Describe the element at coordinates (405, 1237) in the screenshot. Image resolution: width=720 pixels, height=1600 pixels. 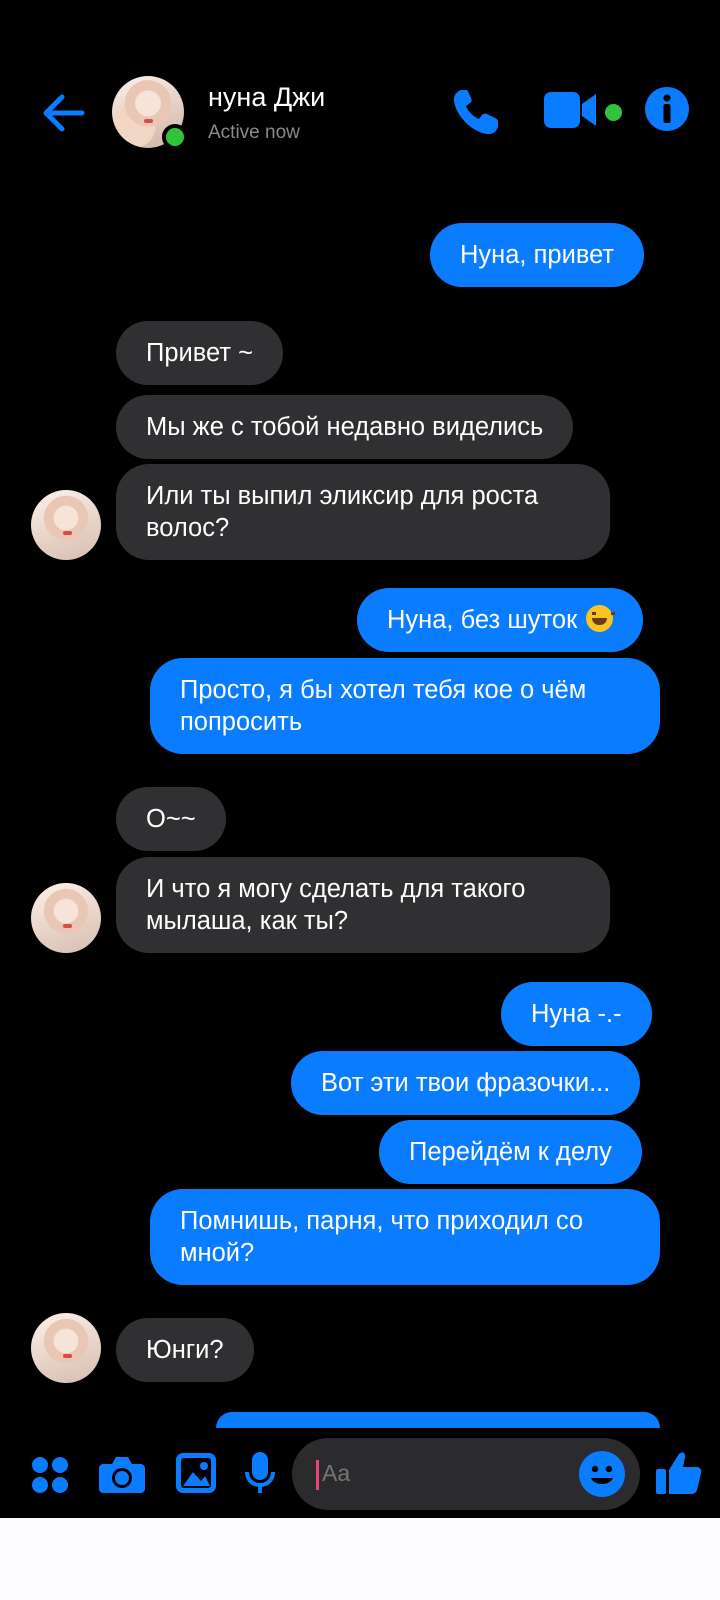
I see `message-bubble-outgoing: Помнишь, парня, что приходил со мной?` at that location.